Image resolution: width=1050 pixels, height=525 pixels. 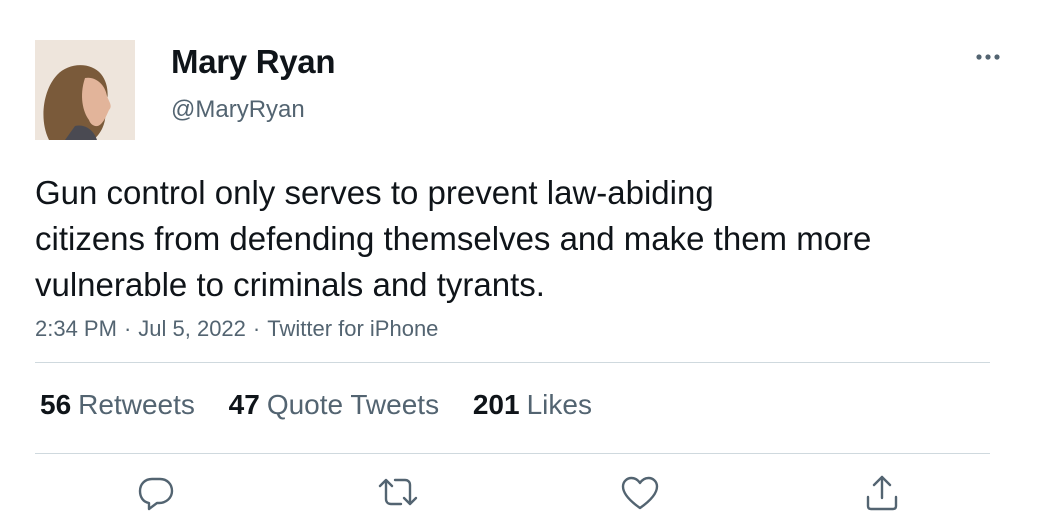 I want to click on tweet-stats: 56 Retweets 47 Quote Tweets 201 Likes, so click(x=329, y=405).